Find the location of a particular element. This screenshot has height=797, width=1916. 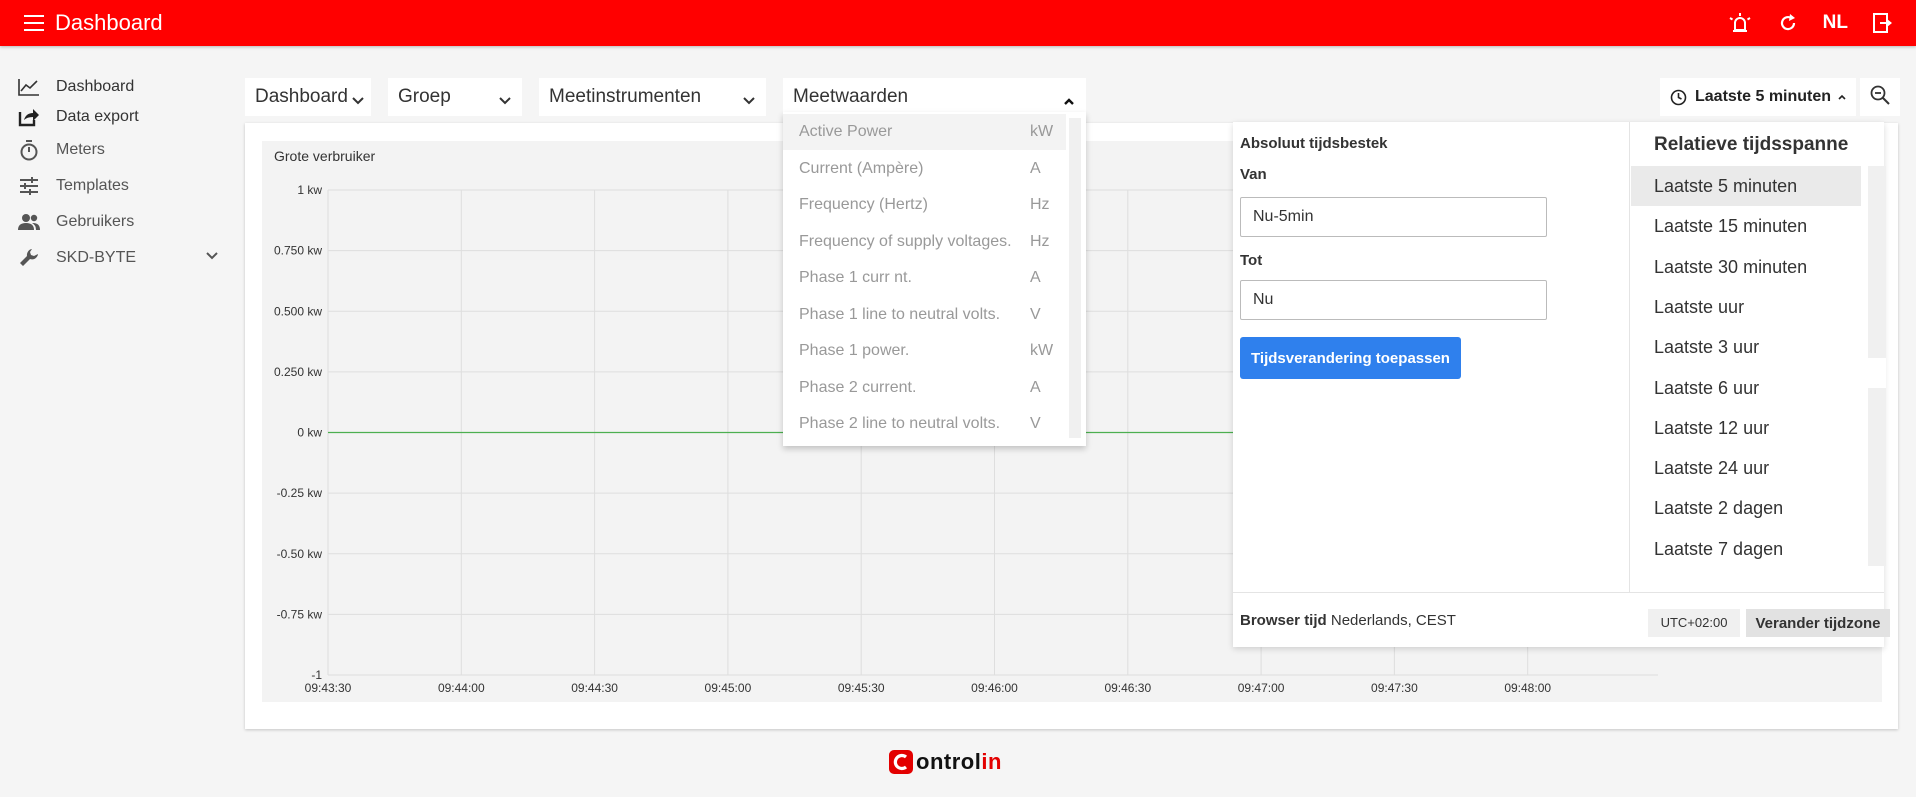

dropdown-item: Active Power kW is located at coordinates (924, 132).